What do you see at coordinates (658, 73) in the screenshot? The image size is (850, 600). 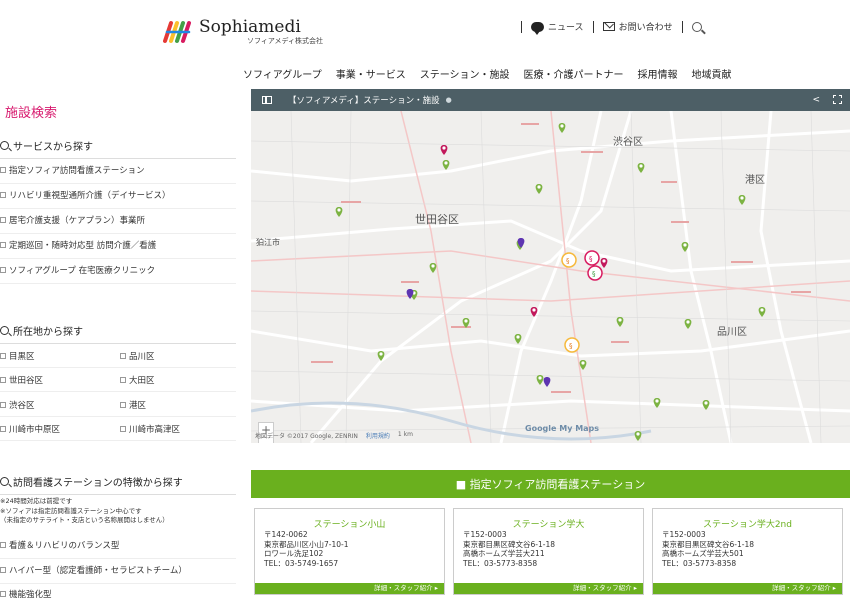 I see `nav-recruit: 採用情報` at bounding box center [658, 73].